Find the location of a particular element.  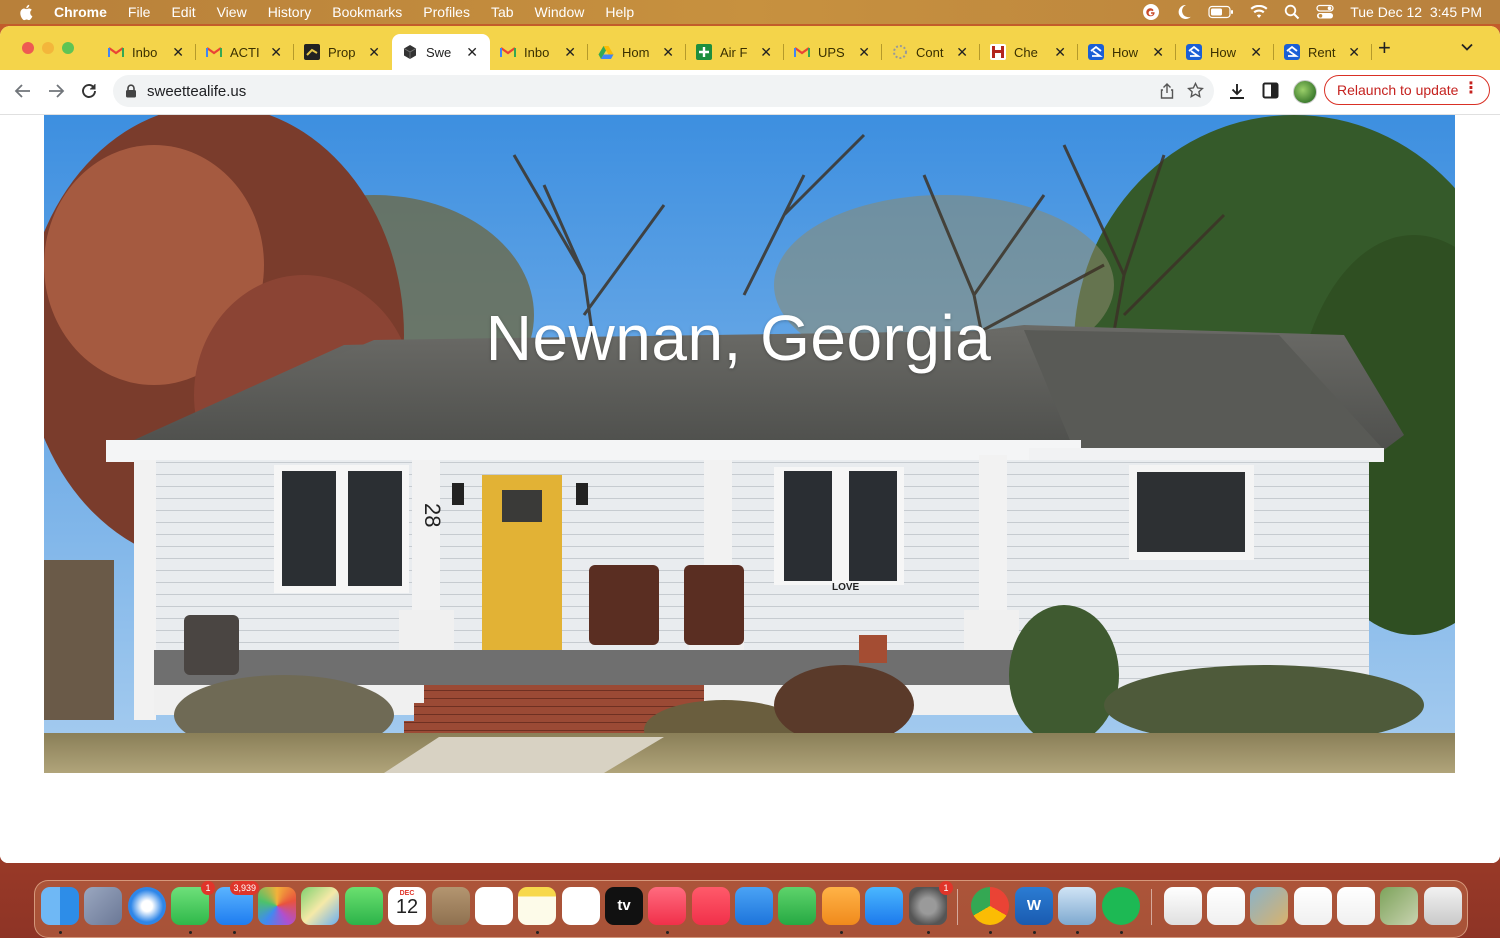

menu-help: Help is located at coordinates (619, 12).